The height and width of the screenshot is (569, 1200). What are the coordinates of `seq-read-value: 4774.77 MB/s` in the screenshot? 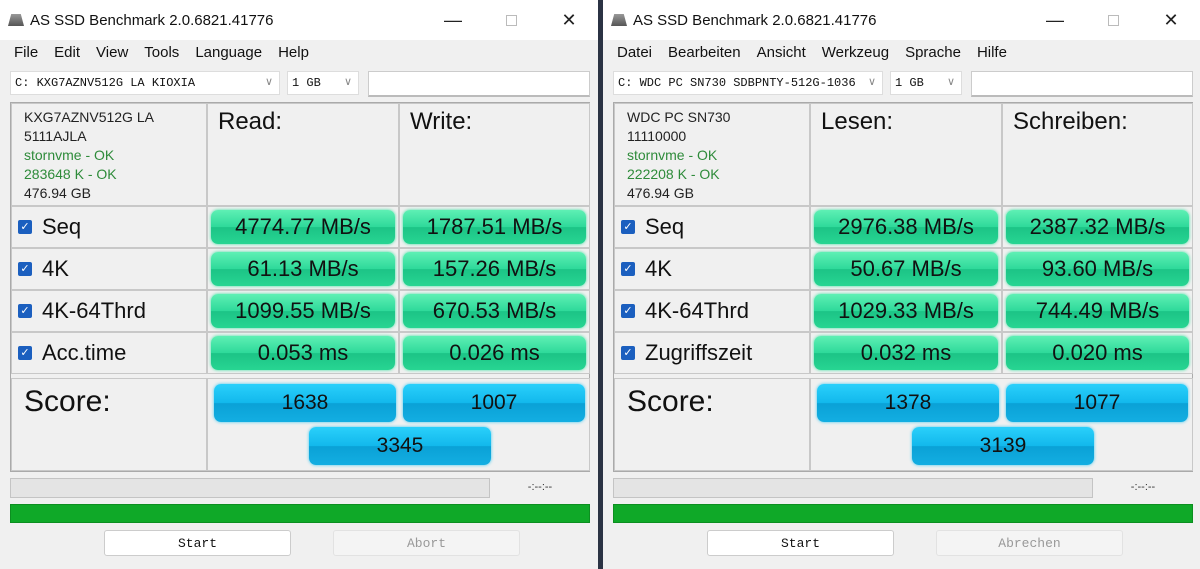 It's located at (303, 227).